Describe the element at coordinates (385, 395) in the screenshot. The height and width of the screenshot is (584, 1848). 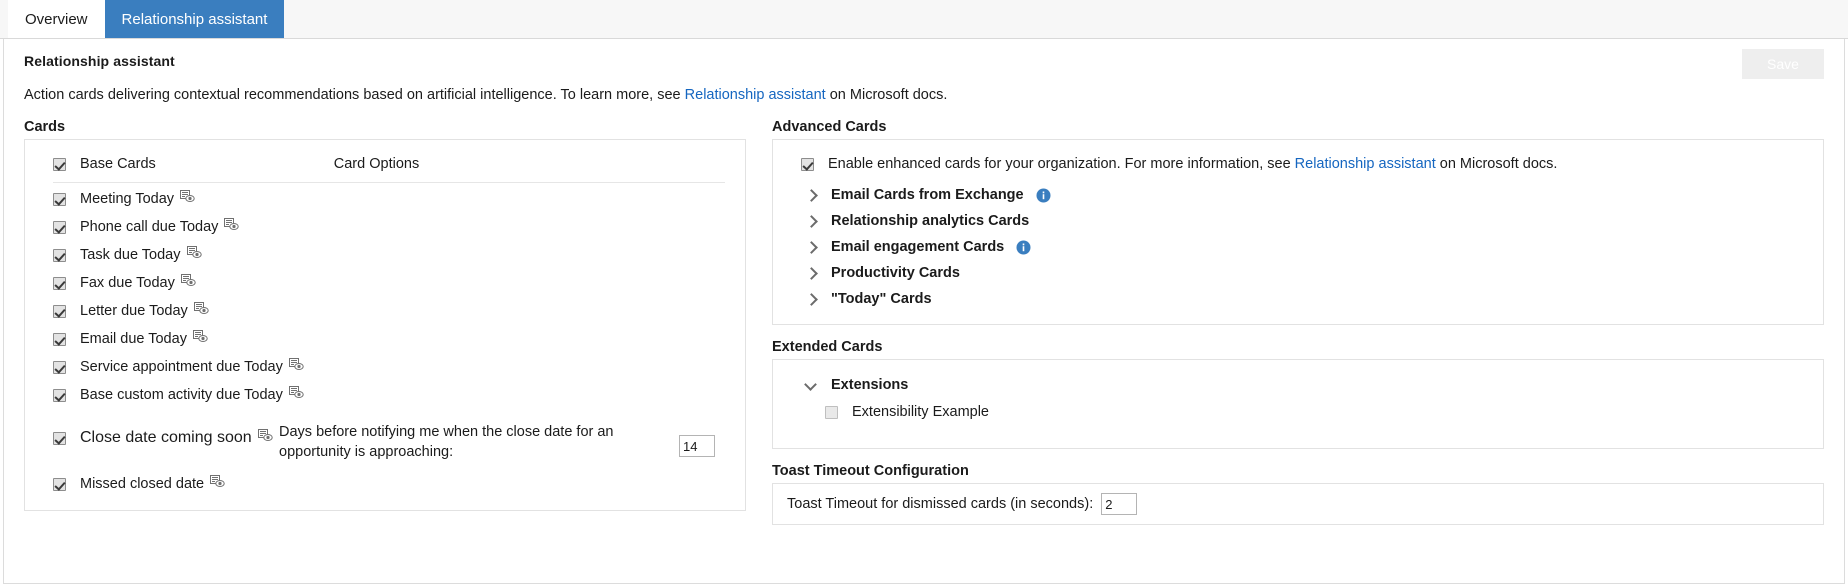
I see `card-row: Base custom activity due Today` at that location.